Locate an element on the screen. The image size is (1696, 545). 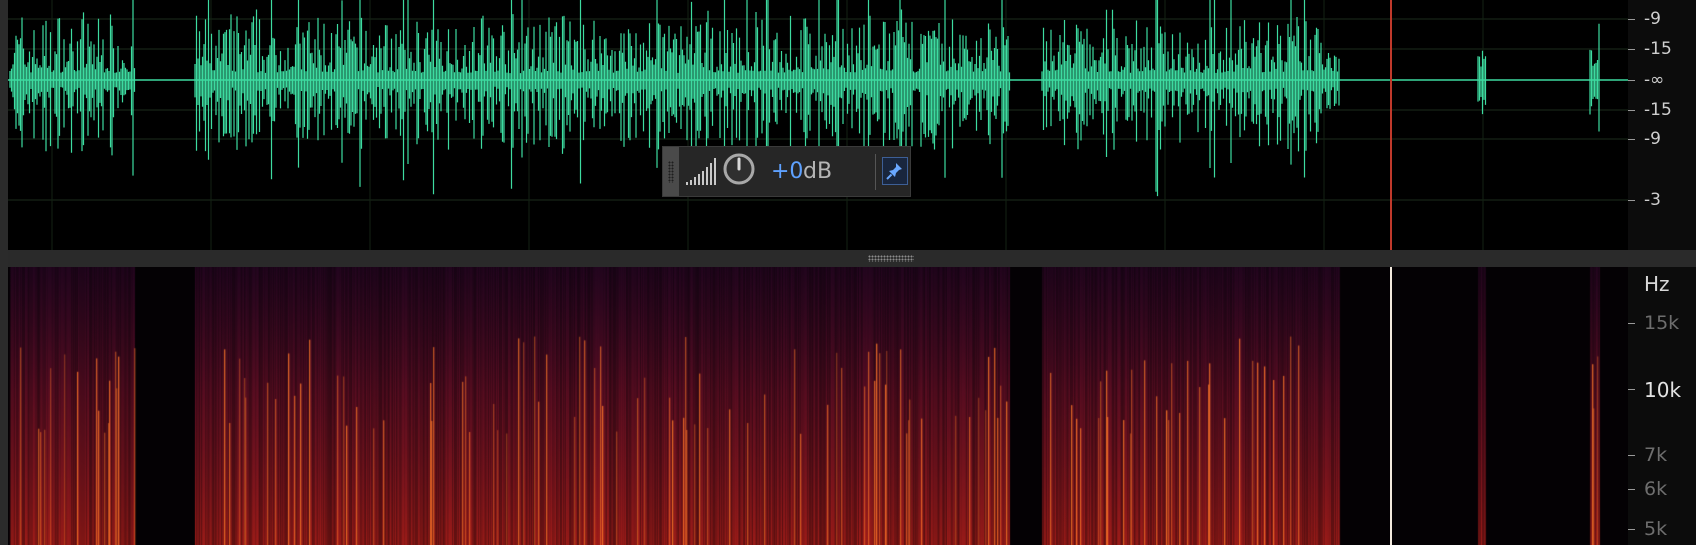
hud-separator is located at coordinates (875, 172).